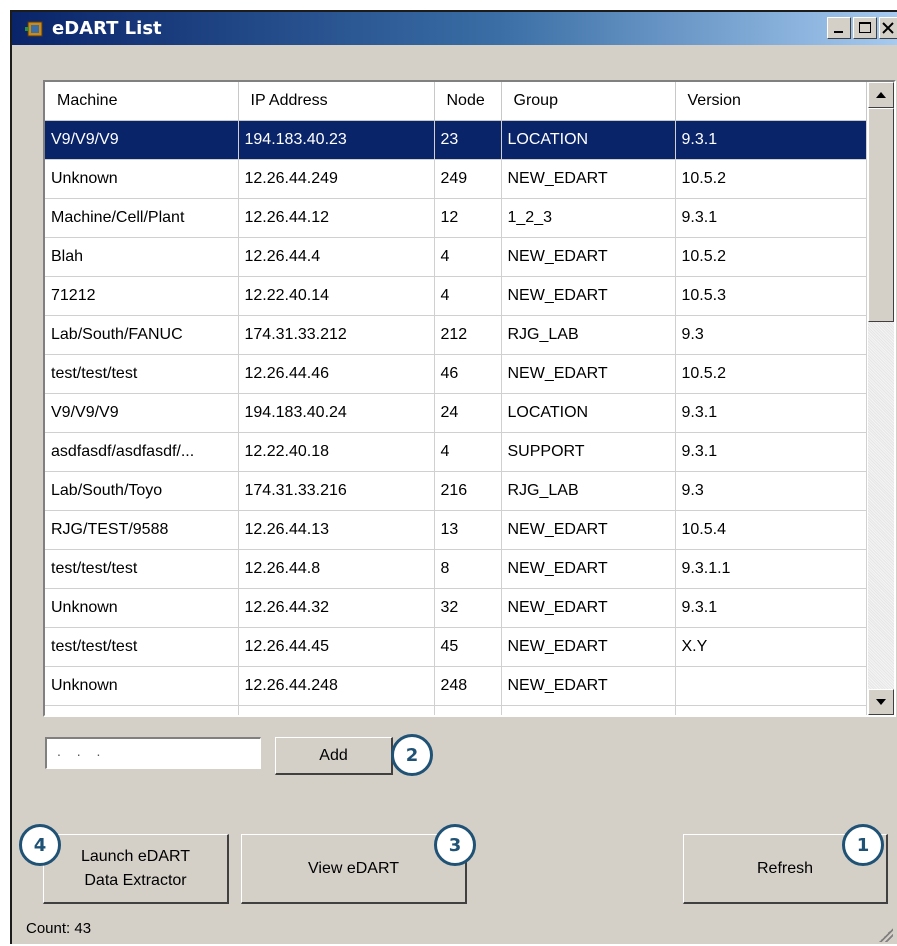  Describe the element at coordinates (412, 755) in the screenshot. I see `callout-2: 2` at that location.